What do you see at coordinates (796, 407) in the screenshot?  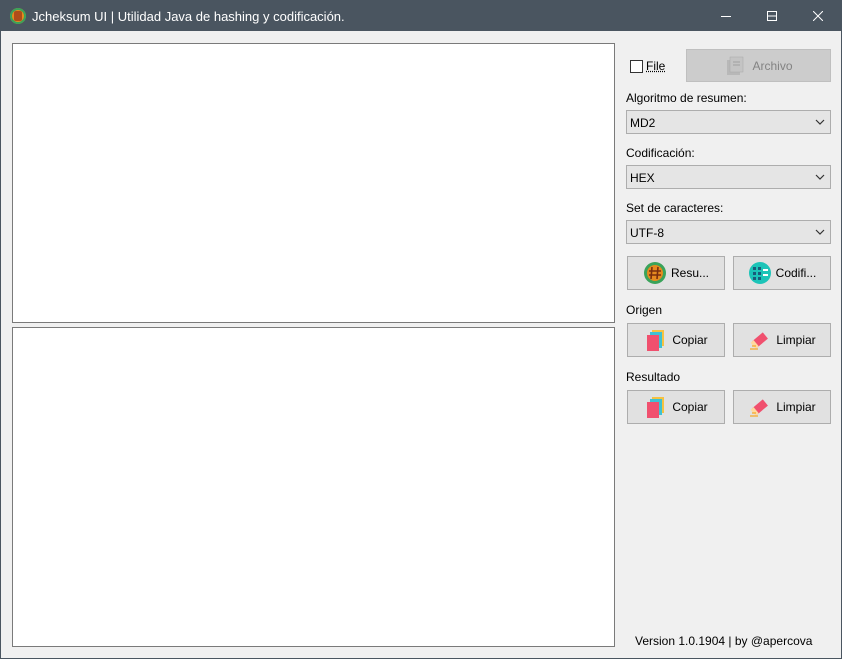 I see `result-clear-label: Limpiar` at bounding box center [796, 407].